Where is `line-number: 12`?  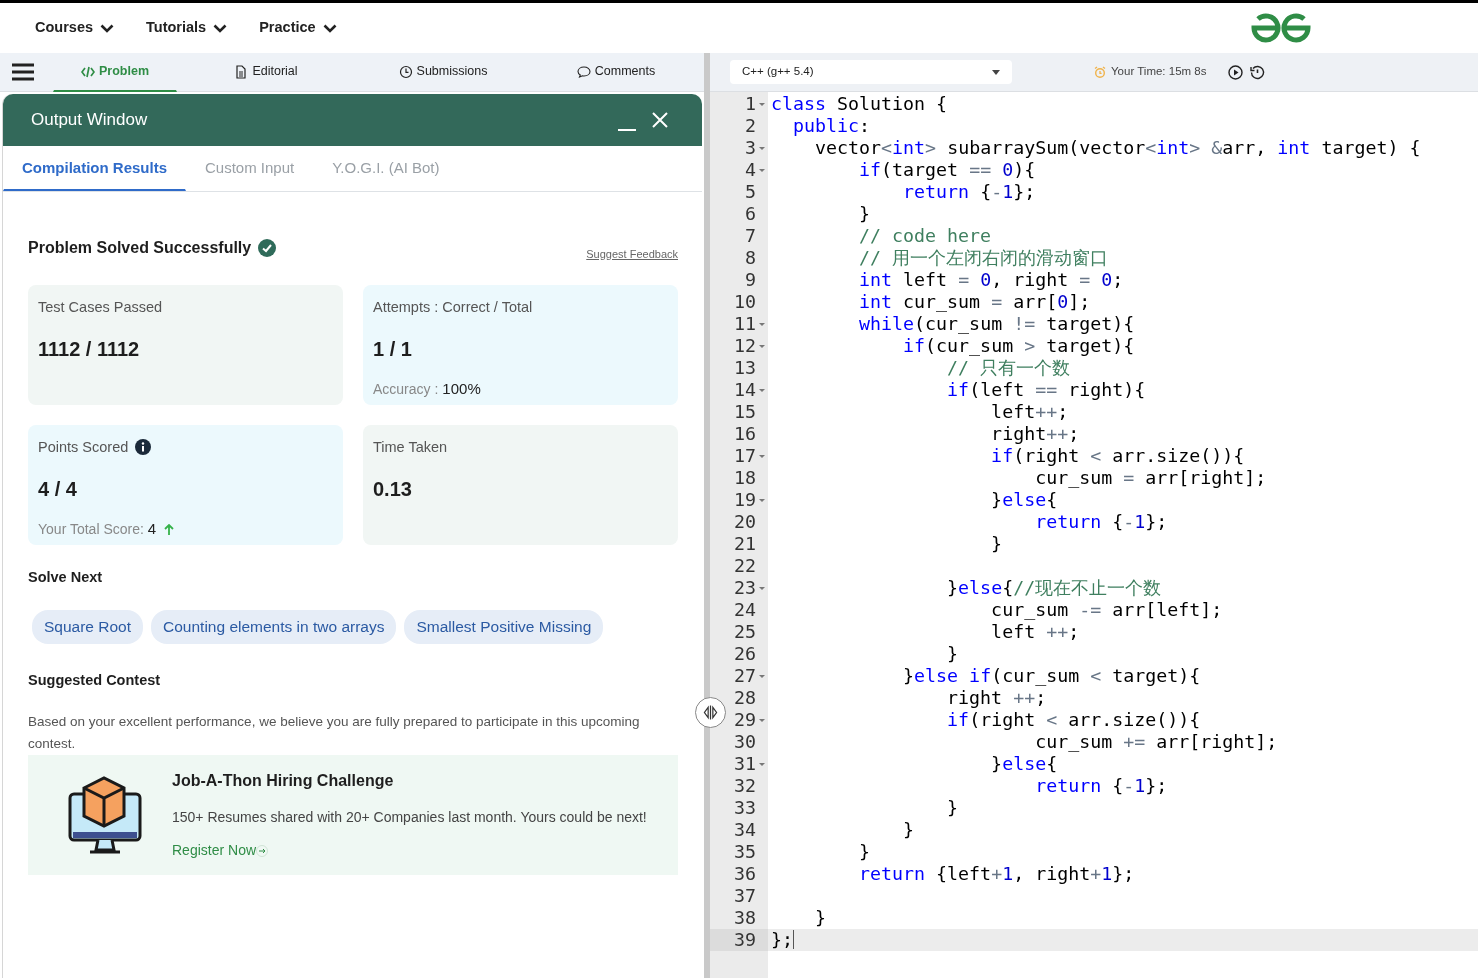
line-number: 12 is located at coordinates (739, 346).